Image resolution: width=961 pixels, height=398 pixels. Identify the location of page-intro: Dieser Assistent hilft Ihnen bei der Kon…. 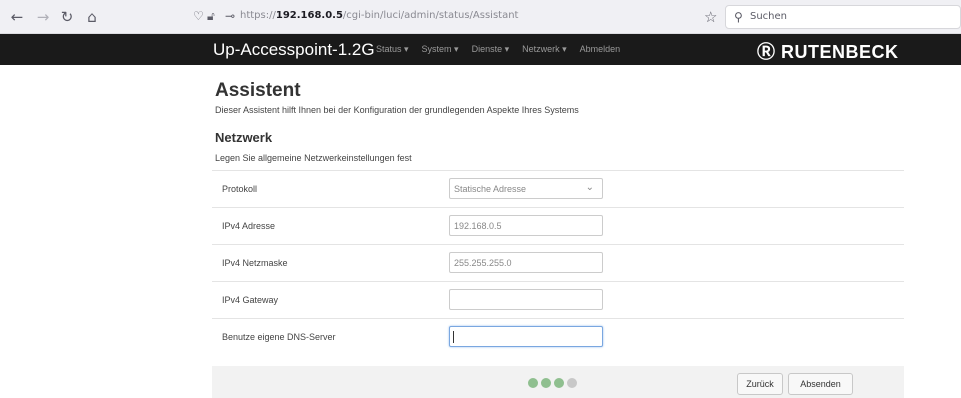
(397, 110).